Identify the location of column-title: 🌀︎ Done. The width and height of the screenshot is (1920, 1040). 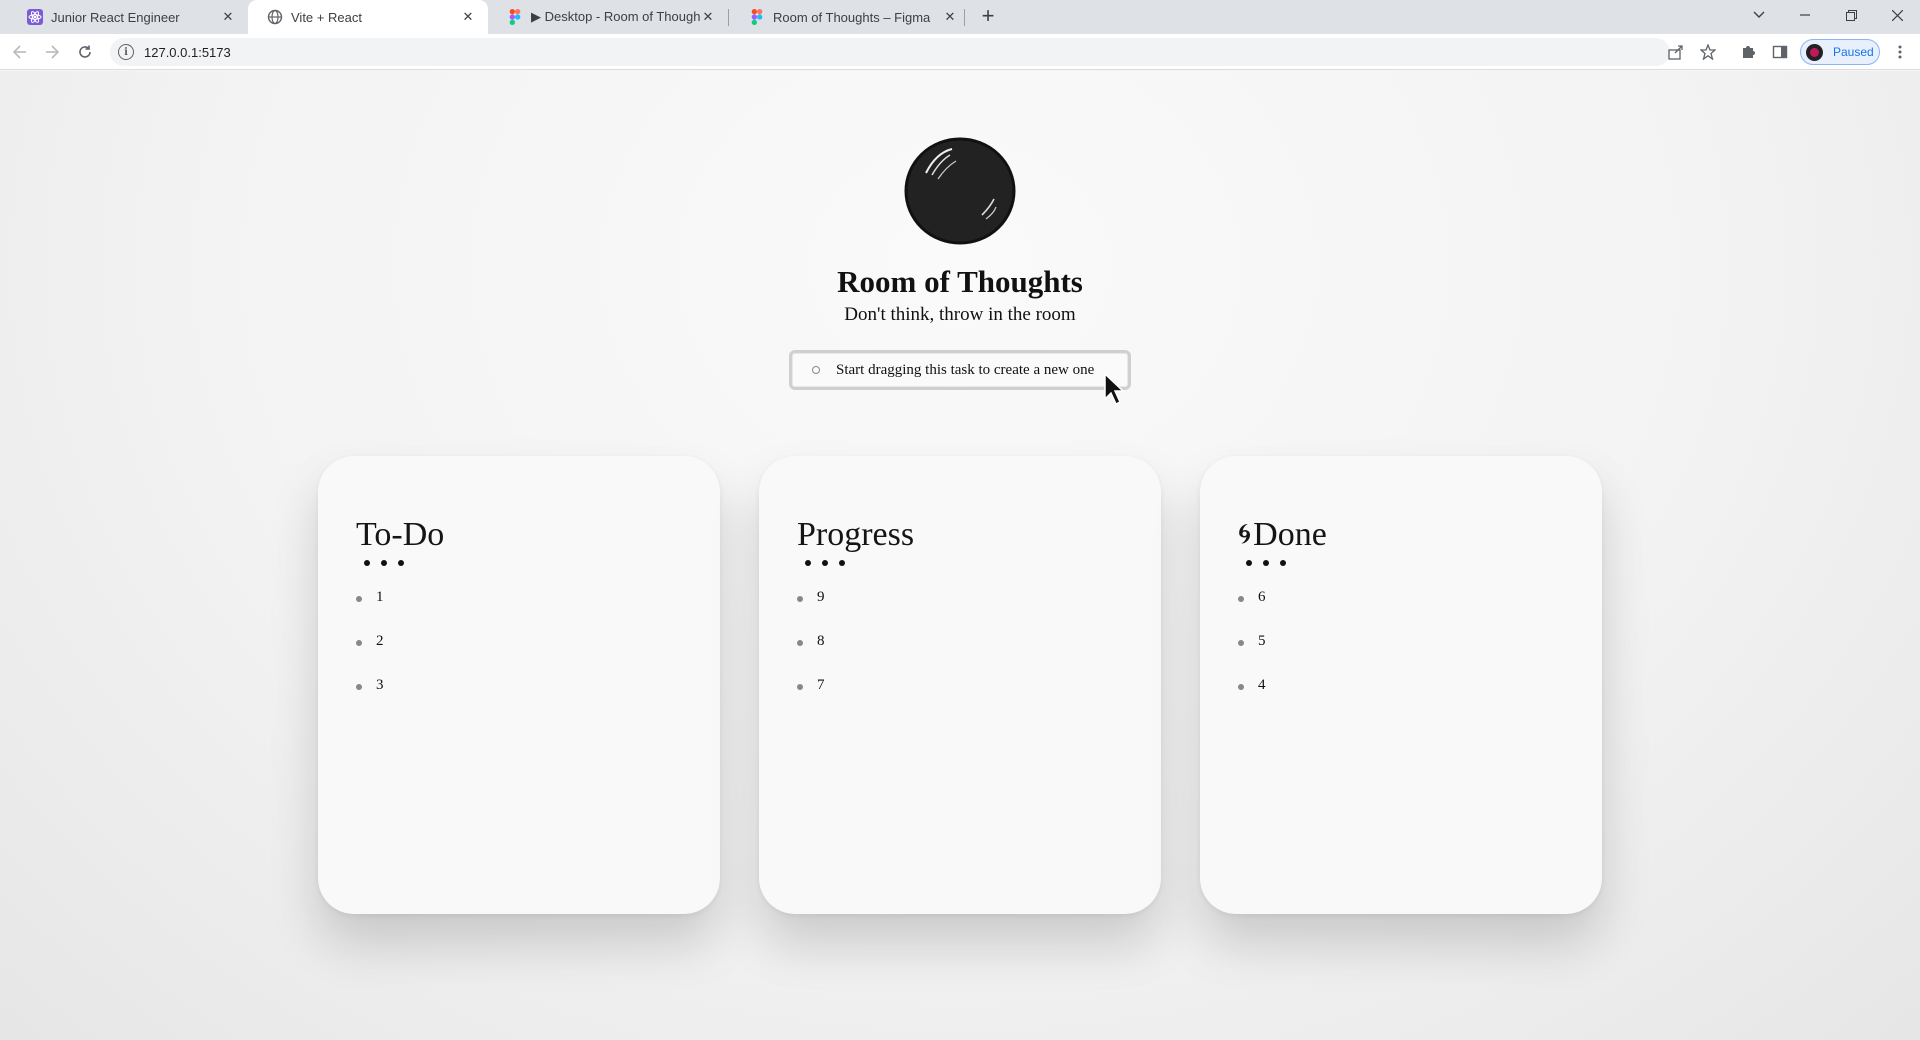
(1282, 535).